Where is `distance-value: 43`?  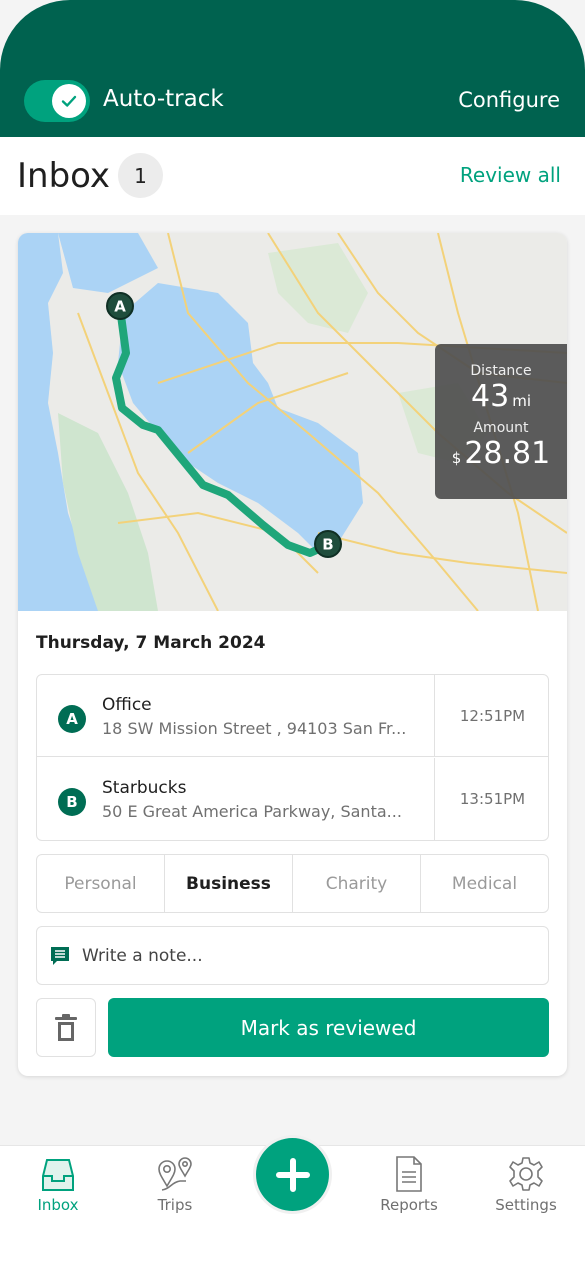 distance-value: 43 is located at coordinates (490, 396).